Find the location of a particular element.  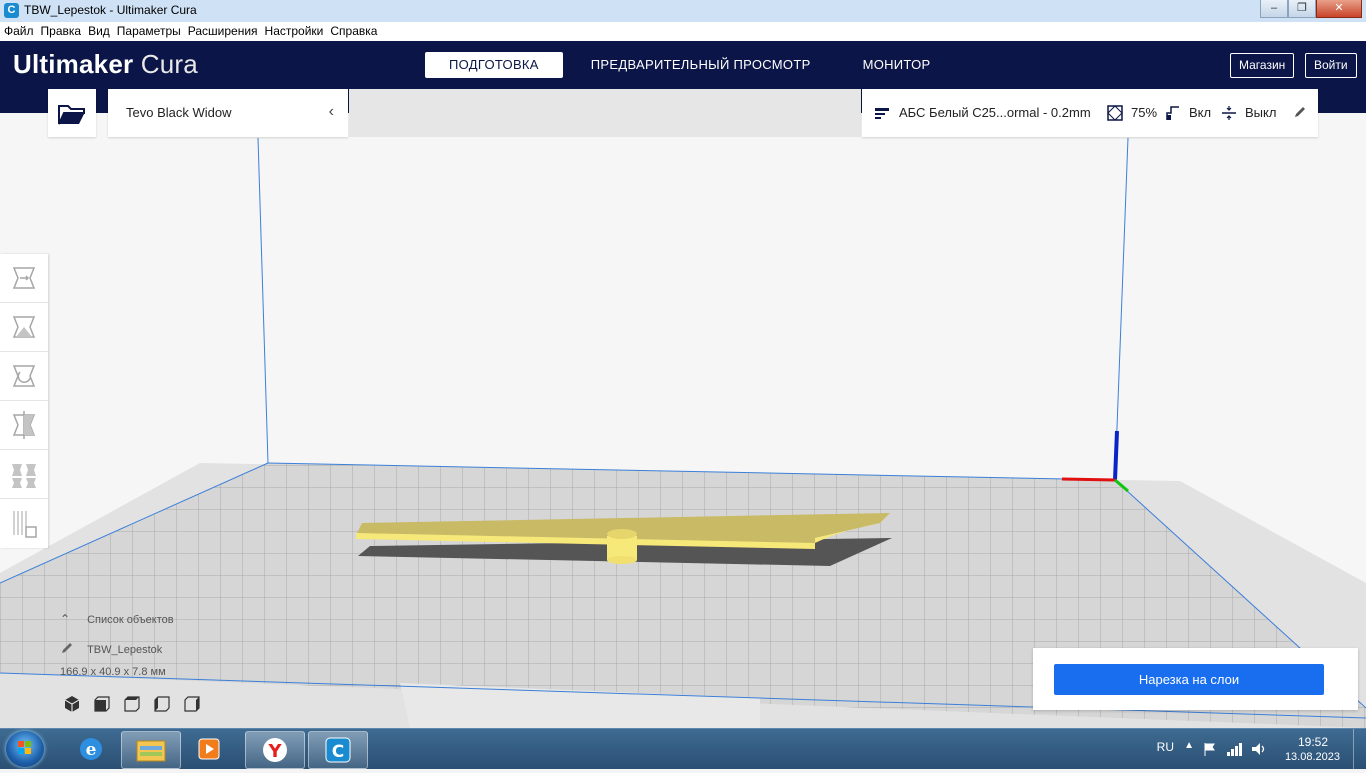

infill-value: 75% is located at coordinates (1144, 112).